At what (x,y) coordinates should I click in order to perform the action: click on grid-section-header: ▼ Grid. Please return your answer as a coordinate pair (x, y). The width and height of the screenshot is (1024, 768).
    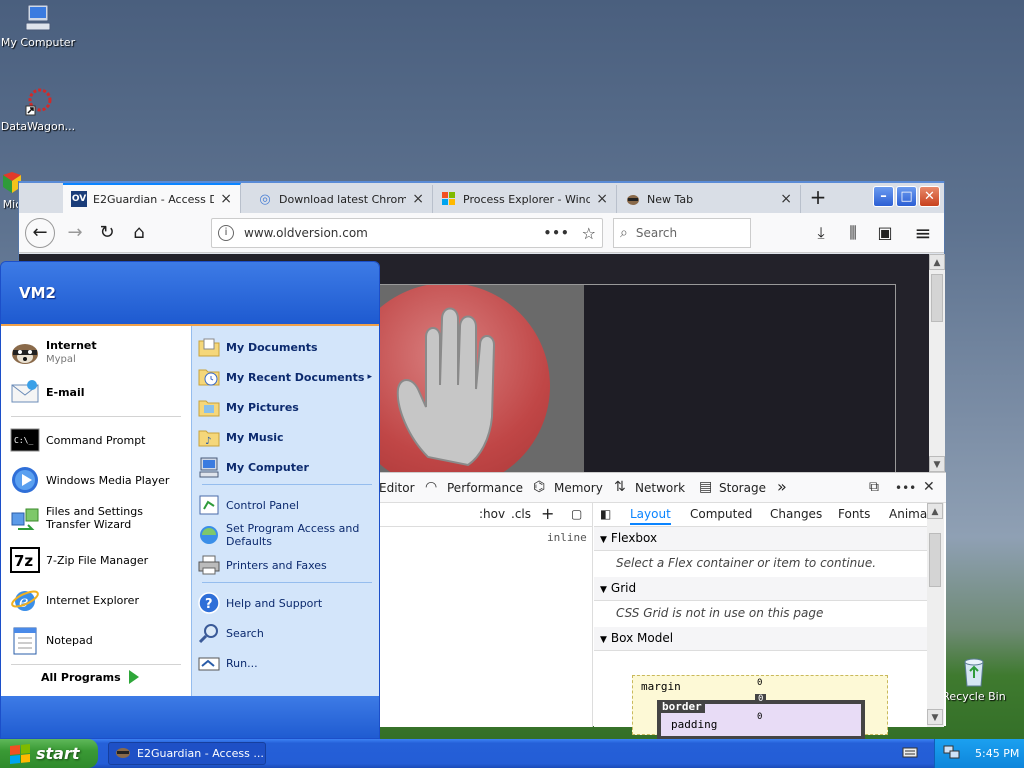
    Looking at the image, I should click on (760, 589).